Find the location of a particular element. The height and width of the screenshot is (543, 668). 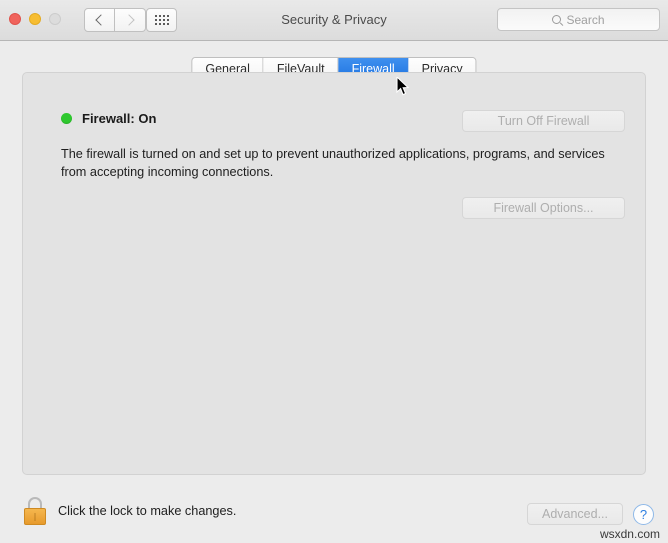

lock-row: Click the lock to make changes. is located at coordinates (130, 511).